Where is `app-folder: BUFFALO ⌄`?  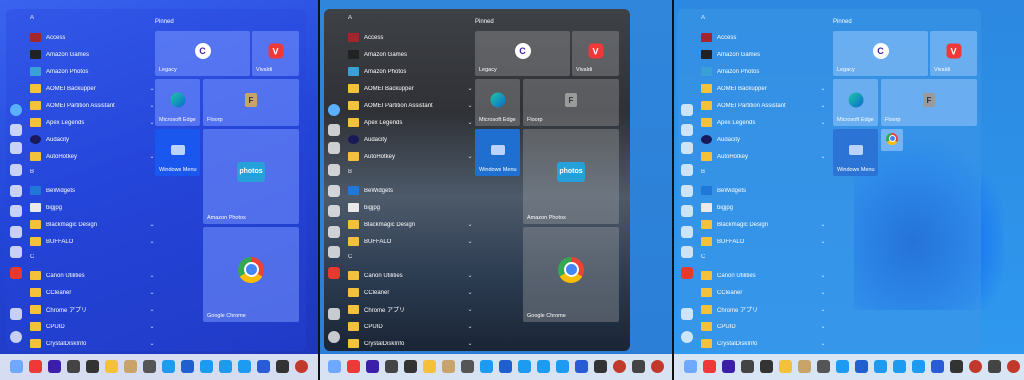
app-folder: BUFFALO ⌄ is located at coordinates (410, 241).